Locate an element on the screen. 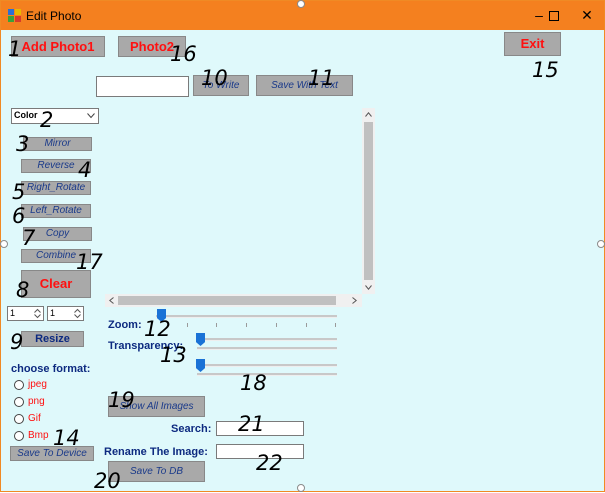  zoom-label: Zoom: is located at coordinates (125, 325).